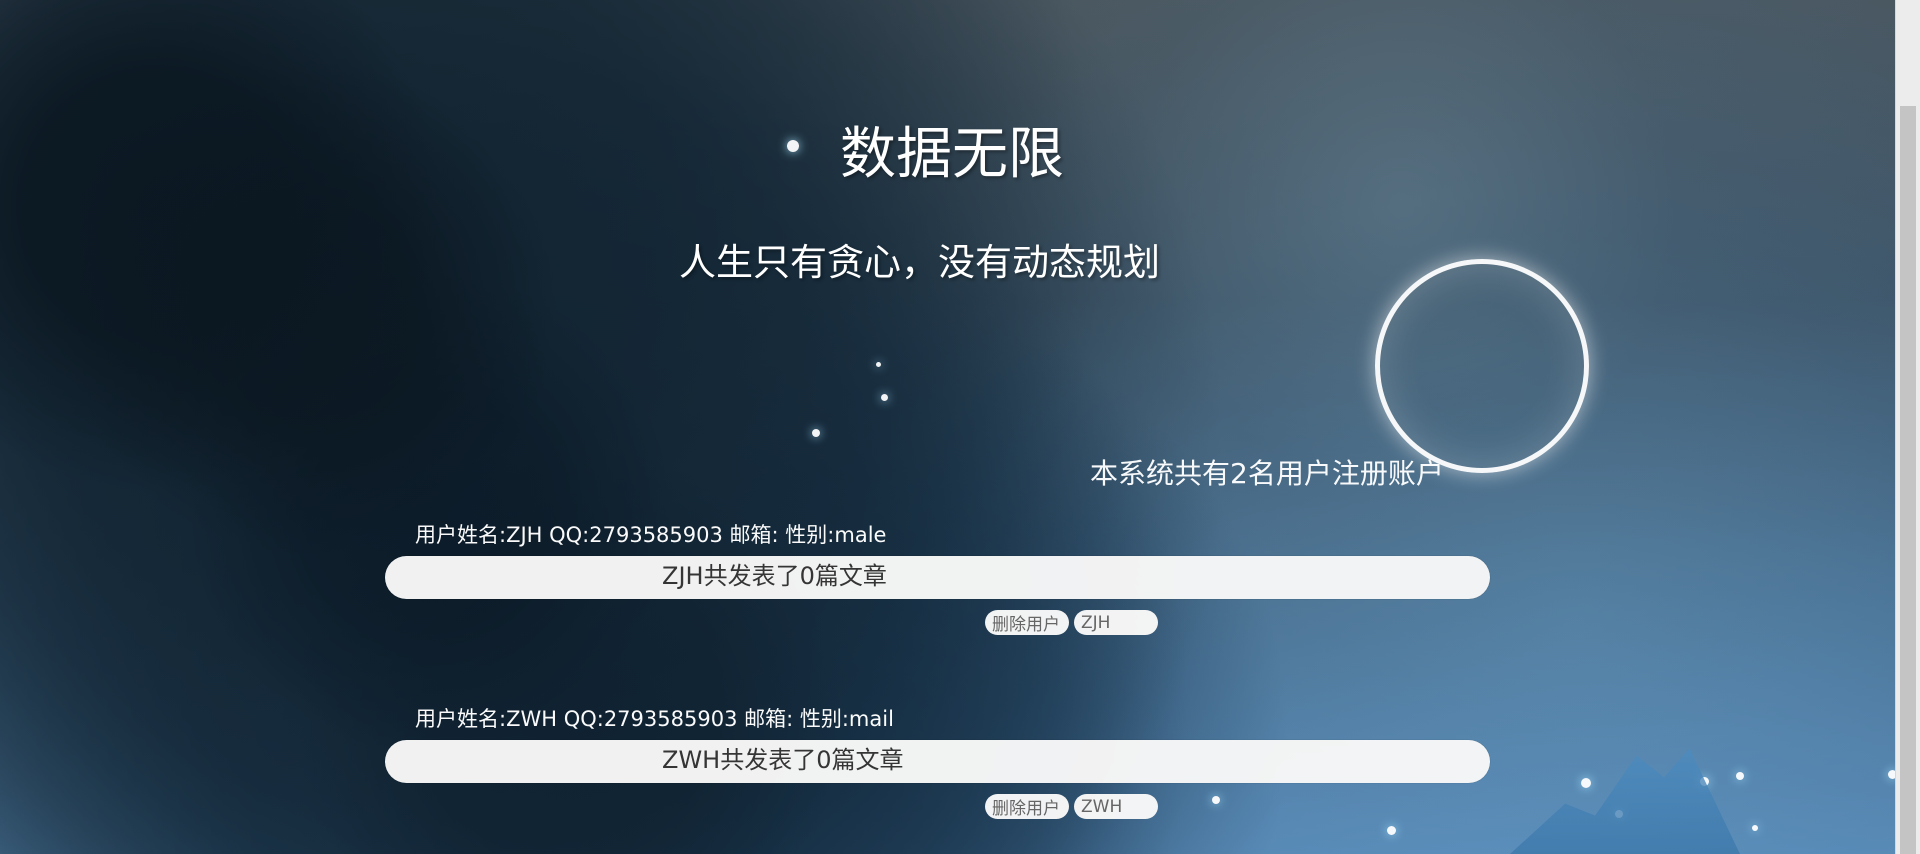  I want to click on user-article-bar: ZJH共发表了0篇文章, so click(937, 577).